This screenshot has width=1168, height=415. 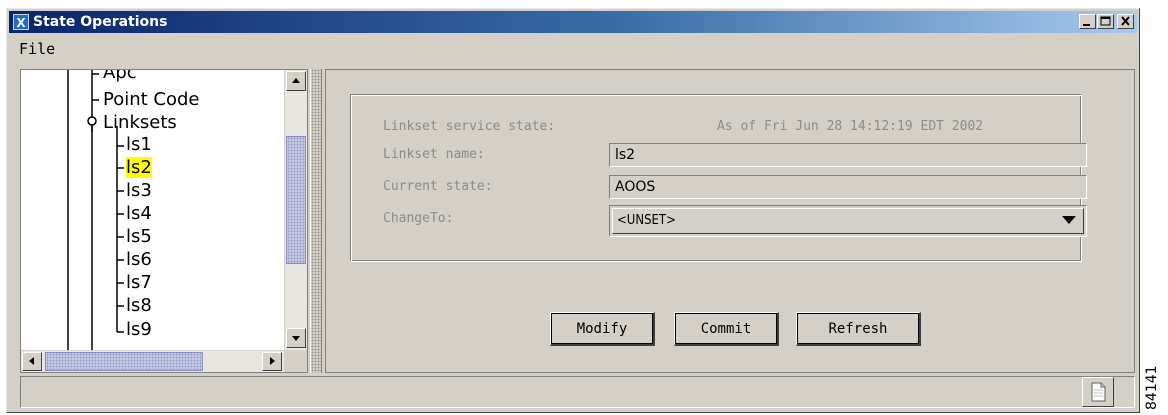 What do you see at coordinates (418, 218) in the screenshot?
I see `change-to-label: ChangeTo:` at bounding box center [418, 218].